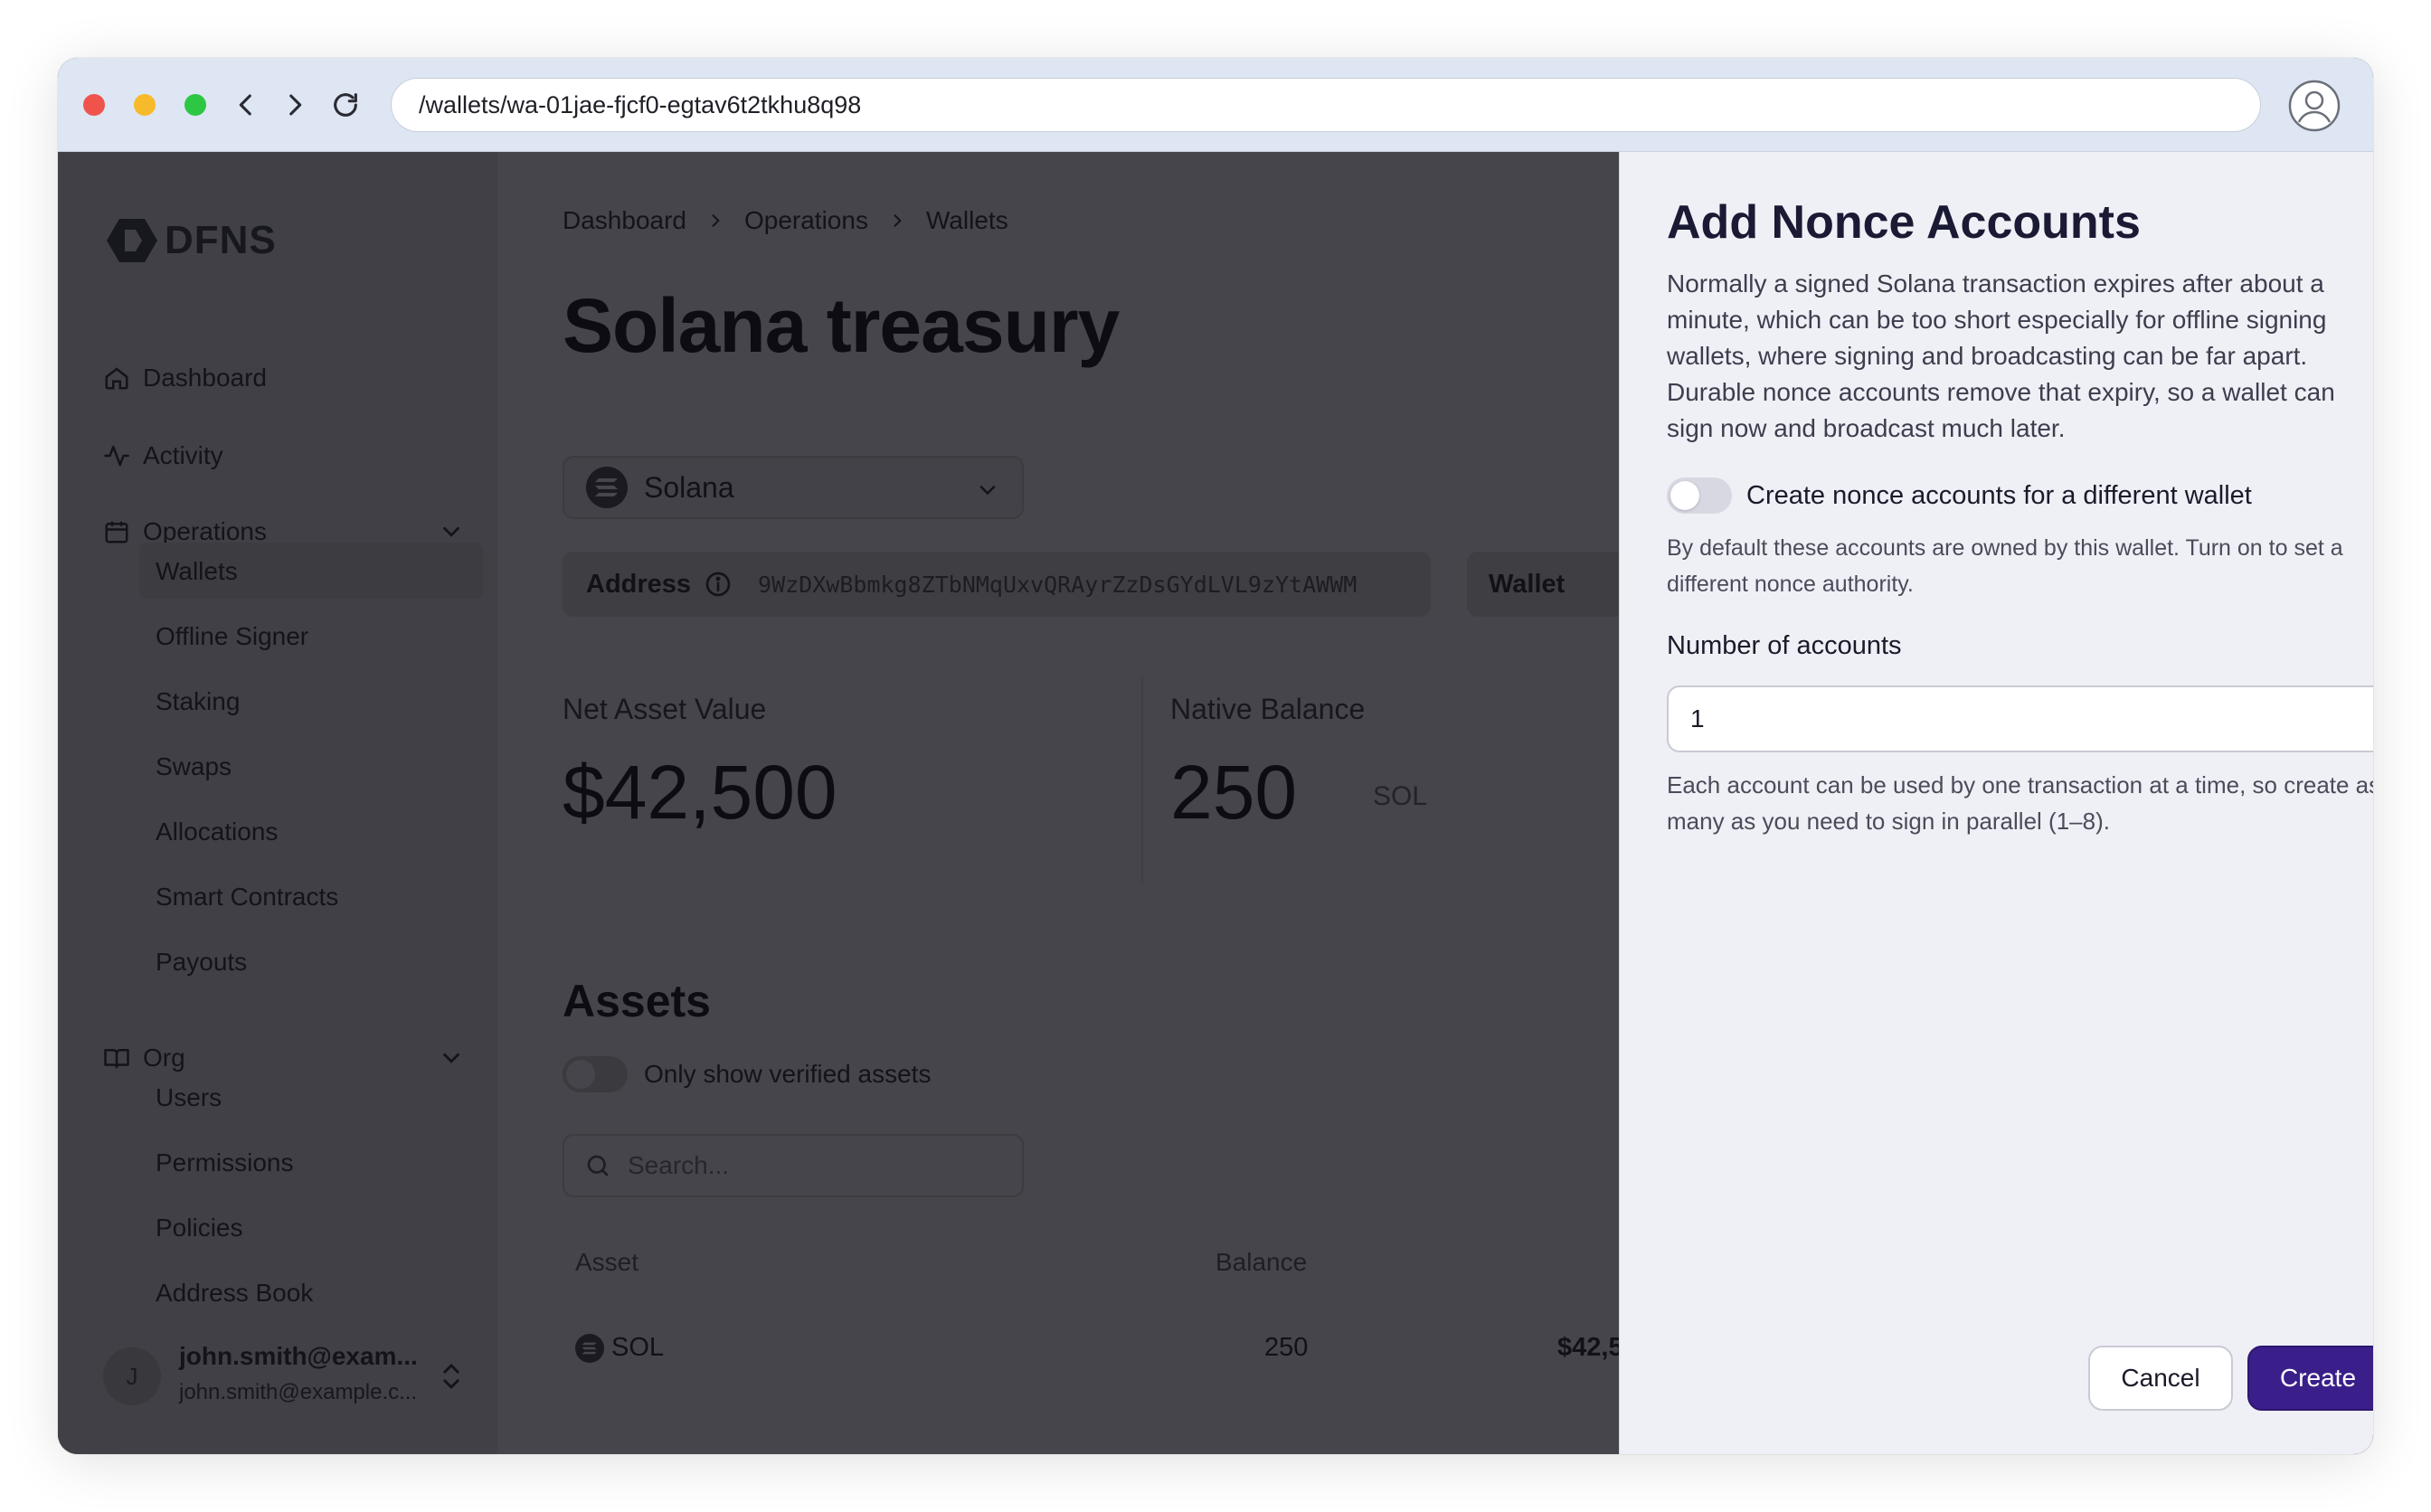 The image size is (2431, 1512). Describe the element at coordinates (164, 1058) in the screenshot. I see `sidebar-item-label: Org` at that location.